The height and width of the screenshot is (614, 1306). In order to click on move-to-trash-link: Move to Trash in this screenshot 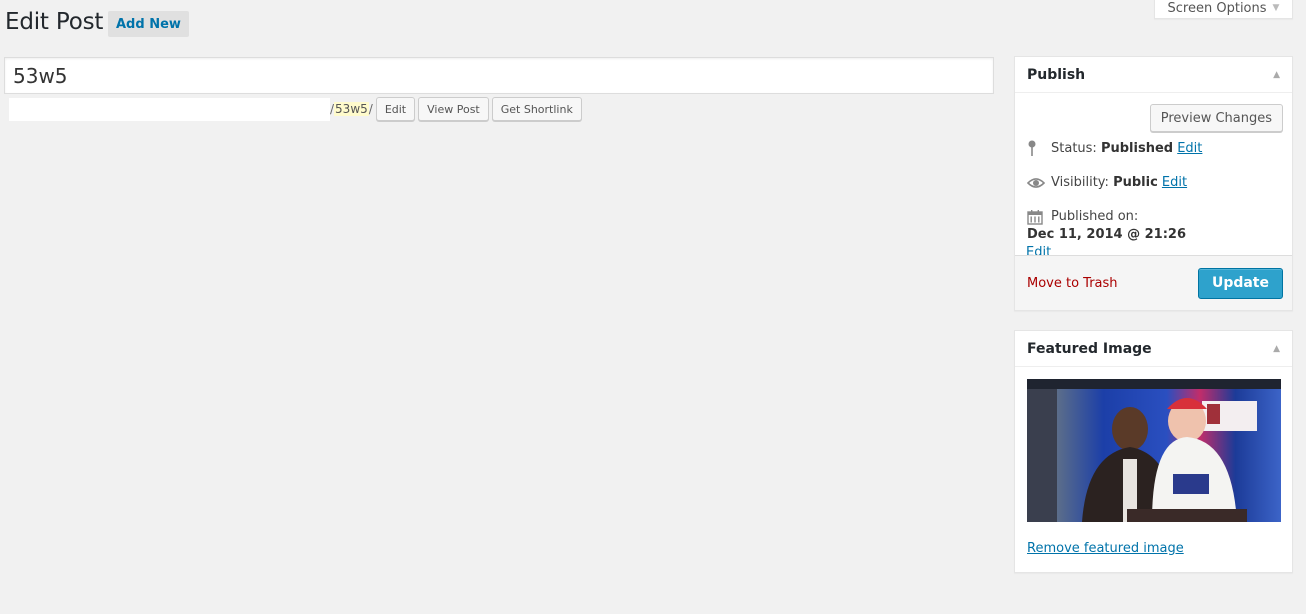, I will do `click(1072, 283)`.